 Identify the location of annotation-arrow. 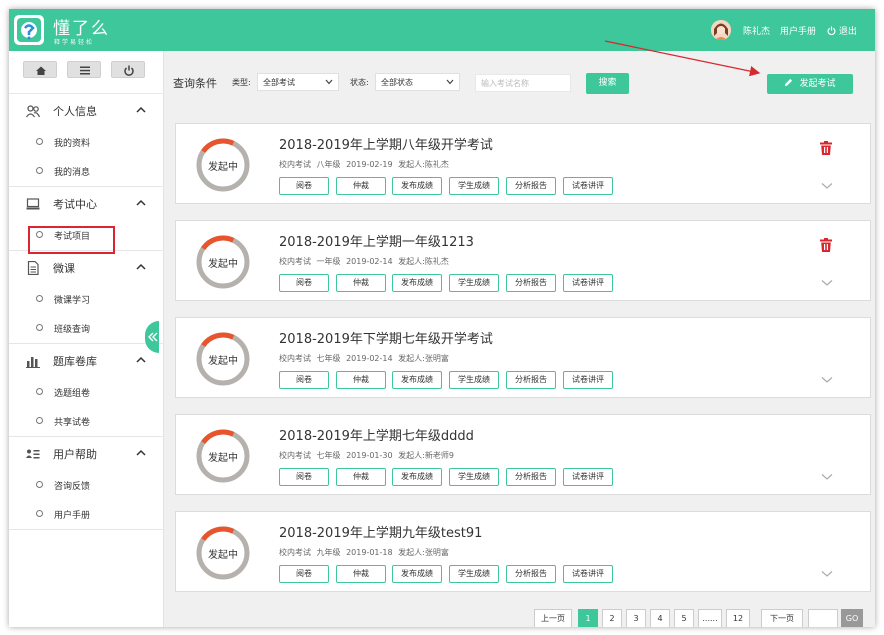
(682, 58).